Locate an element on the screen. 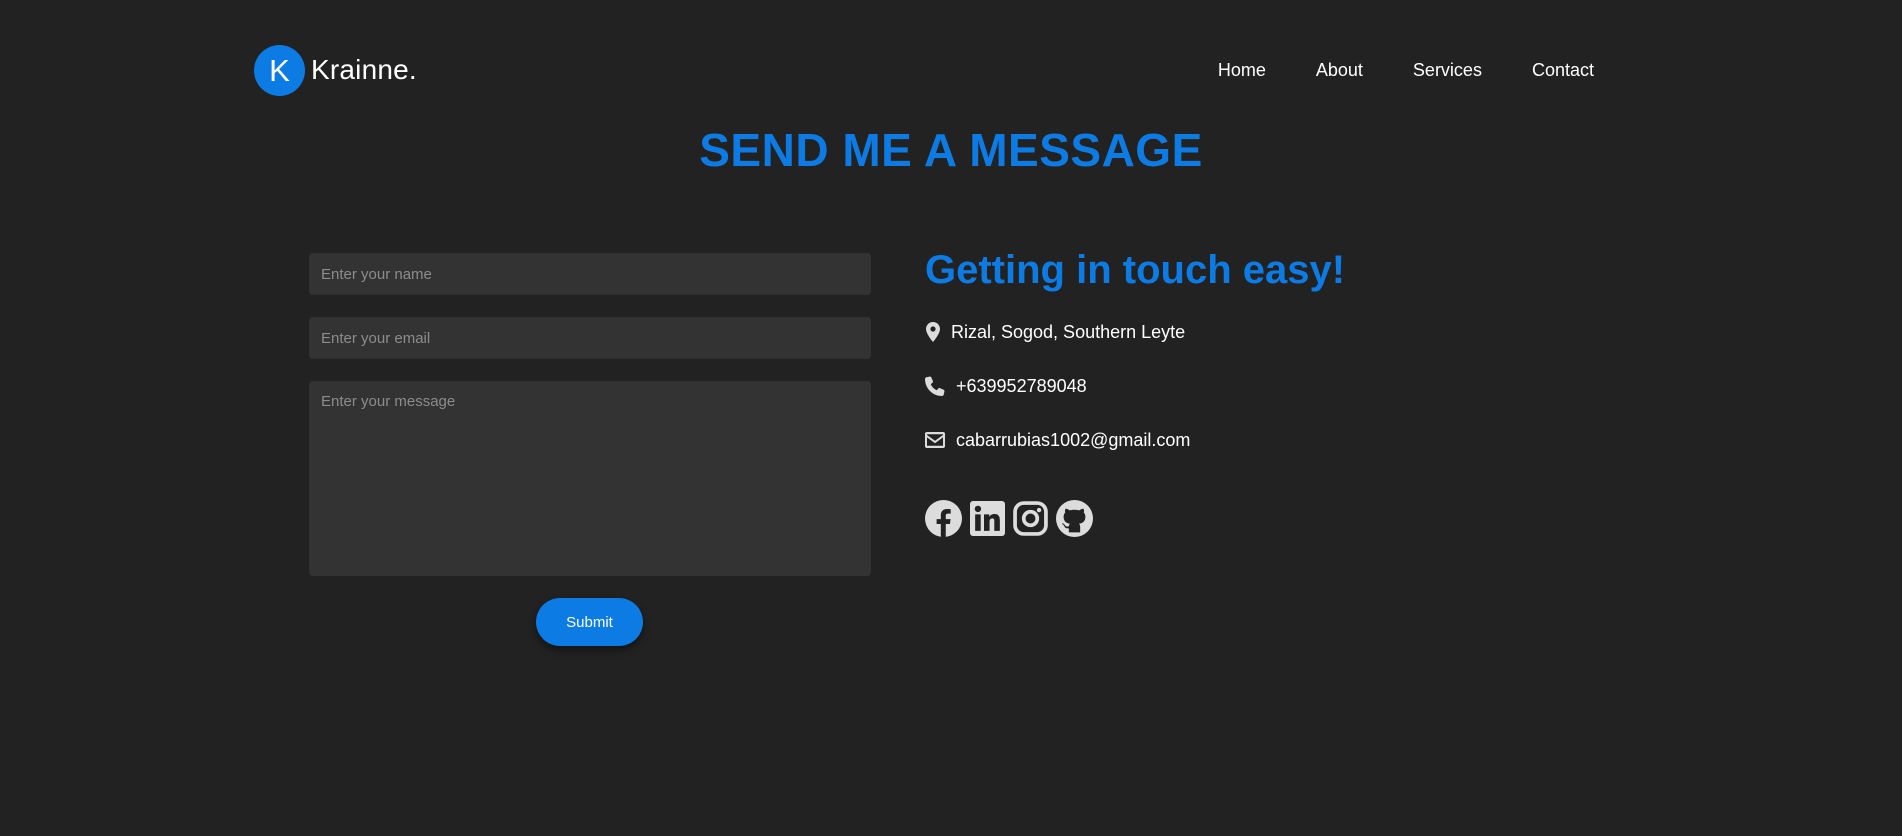  brand-logo: K Krainne. is located at coordinates (335, 70).